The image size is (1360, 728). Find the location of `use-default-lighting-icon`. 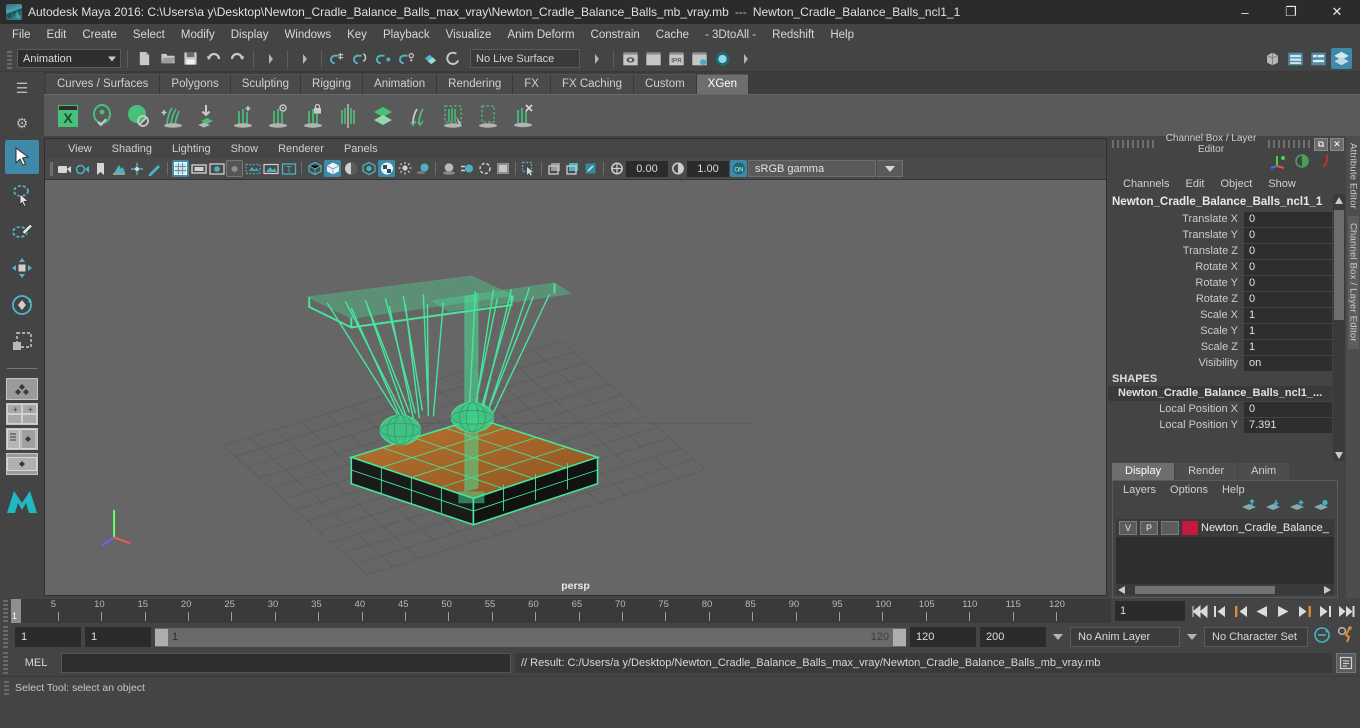

use-default-lighting-icon is located at coordinates (404, 168).